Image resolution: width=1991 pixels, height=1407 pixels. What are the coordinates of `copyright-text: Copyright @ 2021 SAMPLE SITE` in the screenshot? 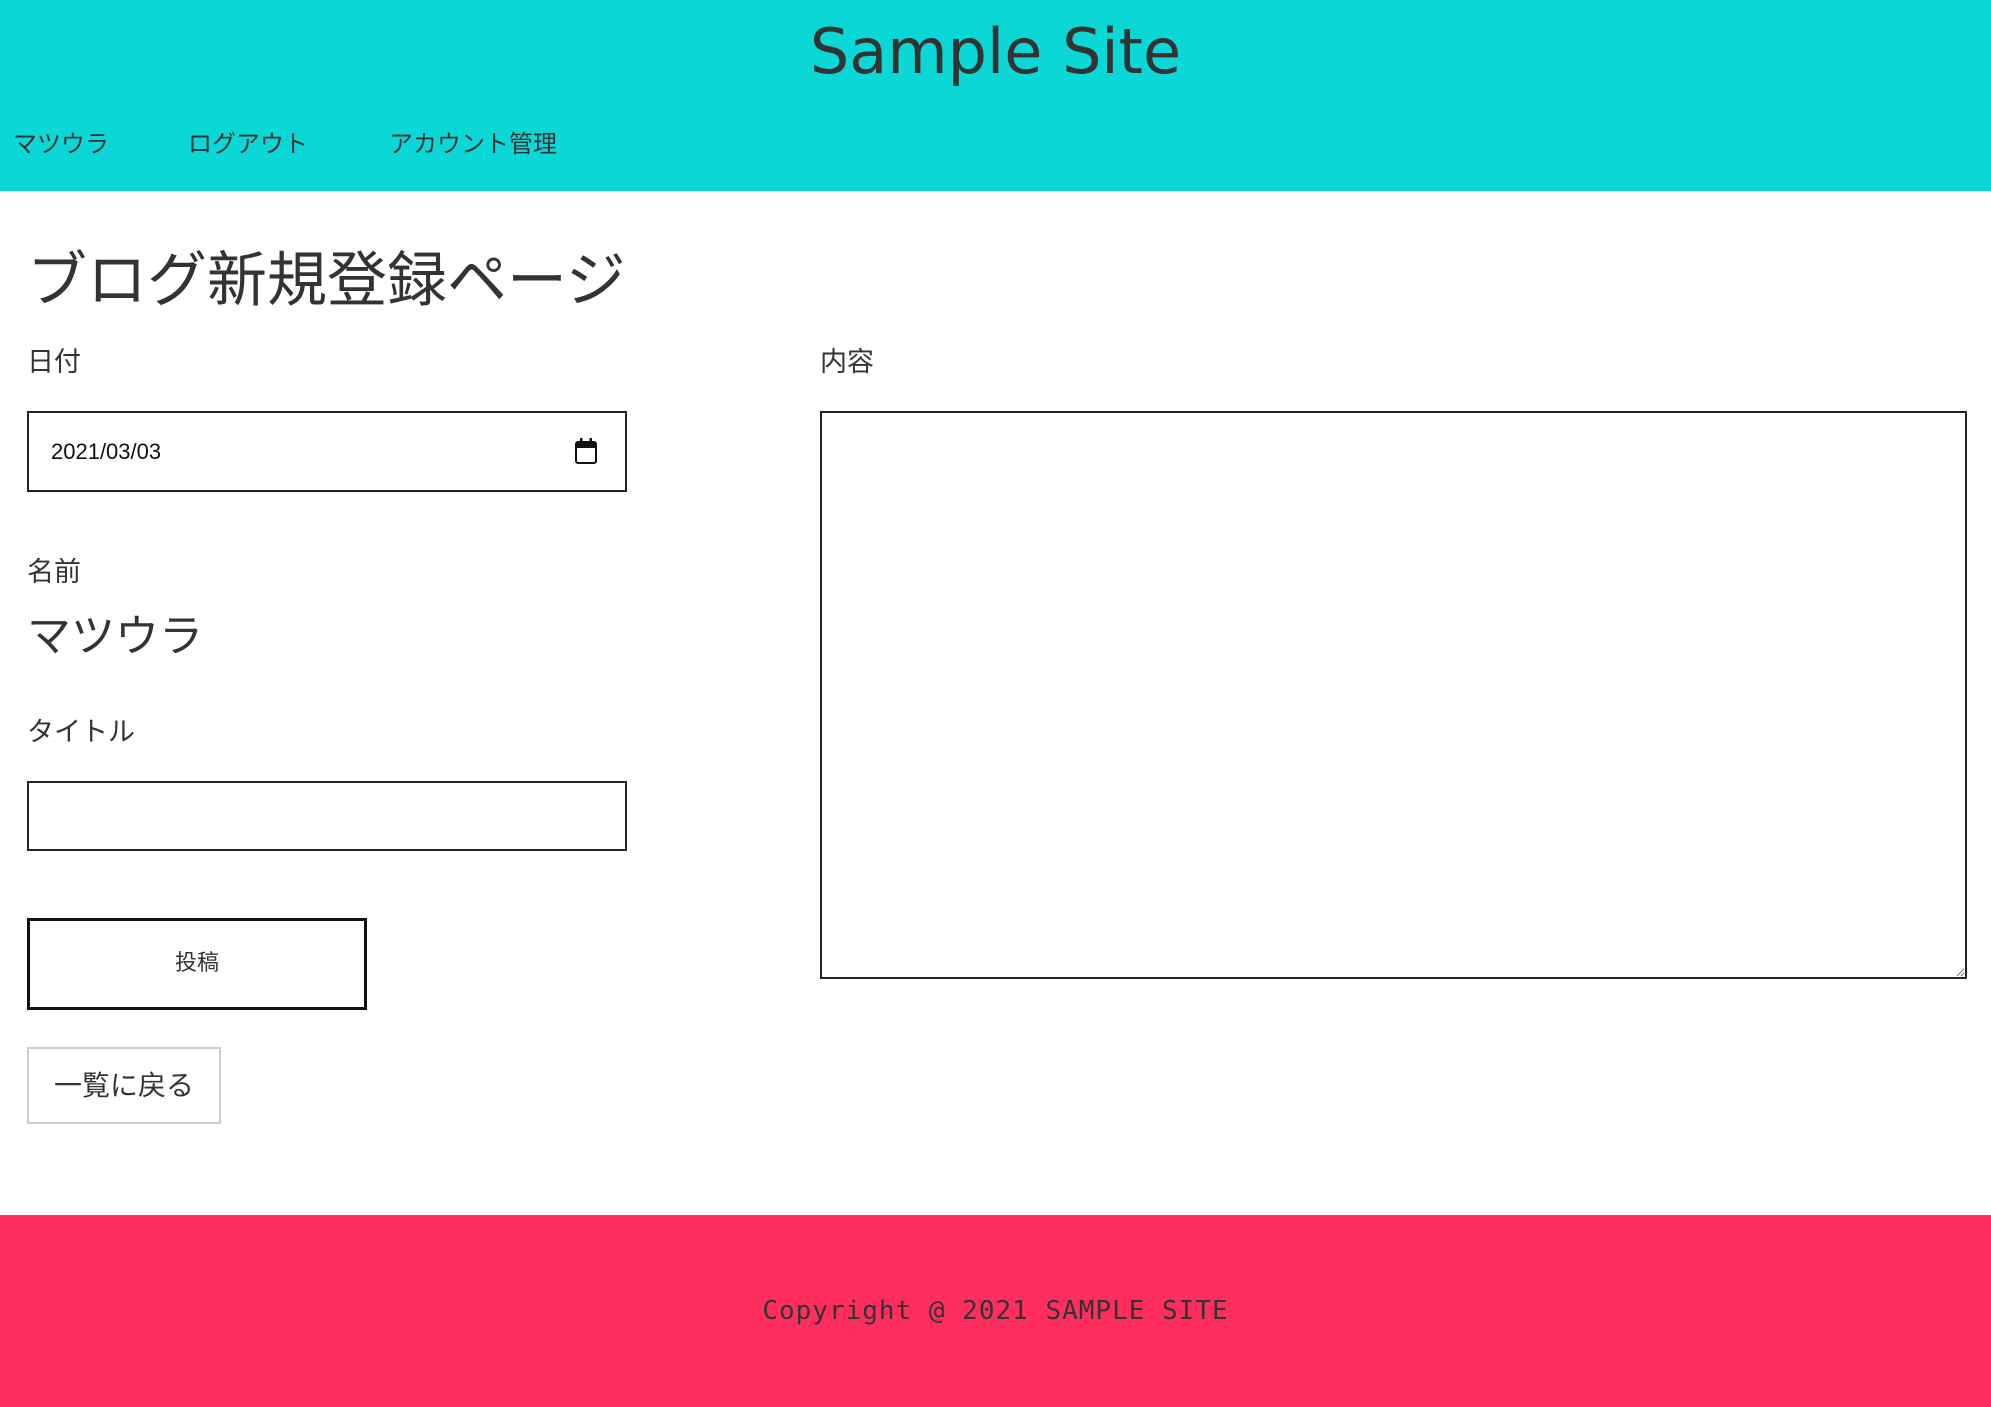 It's located at (995, 1311).